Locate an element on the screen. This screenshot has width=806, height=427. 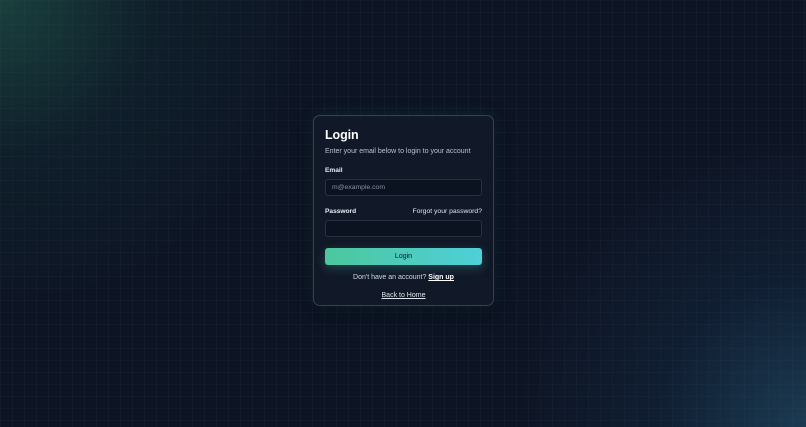
email-label: Email is located at coordinates (334, 170).